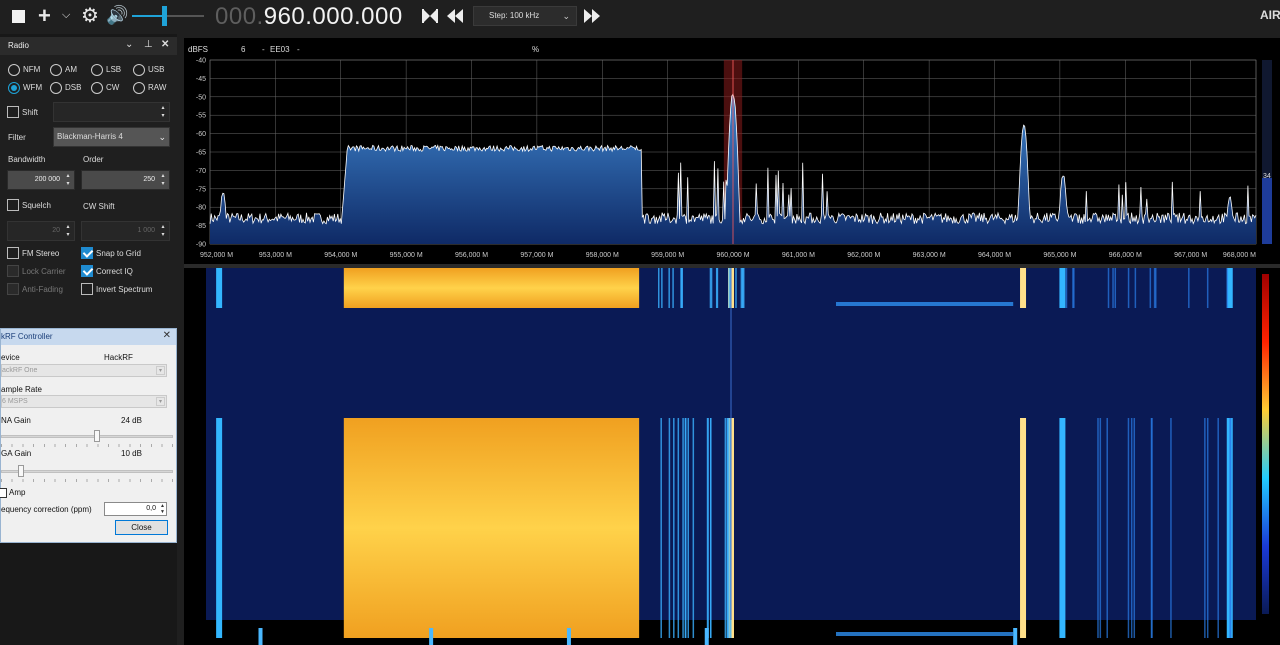 The image size is (1280, 645). Describe the element at coordinates (63, 71) in the screenshot. I see `mode-radio-am: AM` at that location.